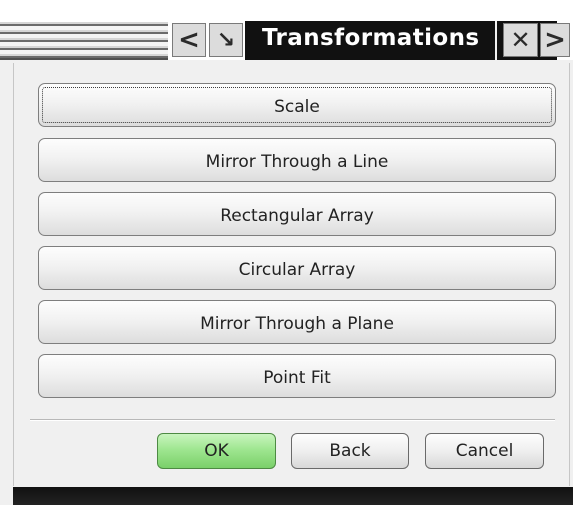 This screenshot has height=505, width=573. Describe the element at coordinates (555, 40) in the screenshot. I see `next-arrow-icon: >` at that location.